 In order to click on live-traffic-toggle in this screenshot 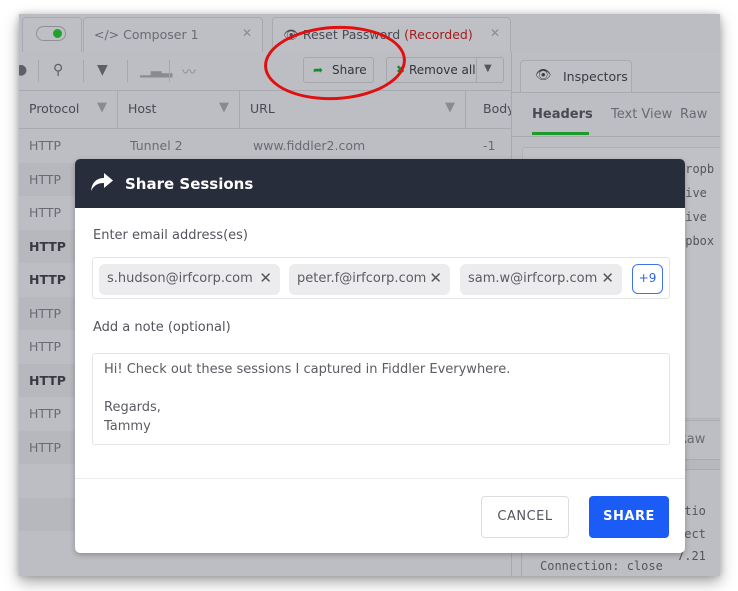, I will do `click(51, 33)`.